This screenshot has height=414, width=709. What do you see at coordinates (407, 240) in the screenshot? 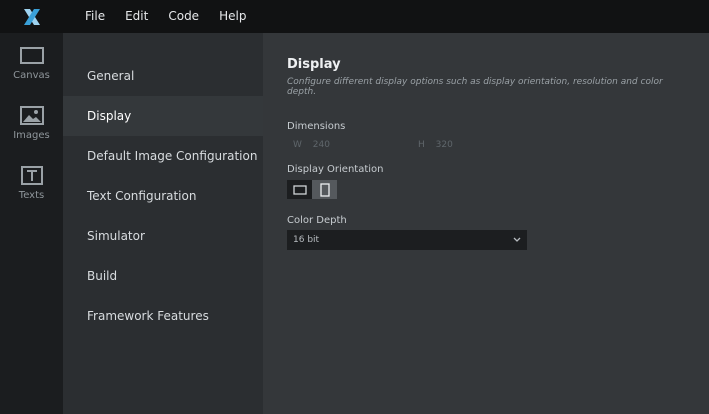
I see `color-depth-select: 16 bit` at bounding box center [407, 240].